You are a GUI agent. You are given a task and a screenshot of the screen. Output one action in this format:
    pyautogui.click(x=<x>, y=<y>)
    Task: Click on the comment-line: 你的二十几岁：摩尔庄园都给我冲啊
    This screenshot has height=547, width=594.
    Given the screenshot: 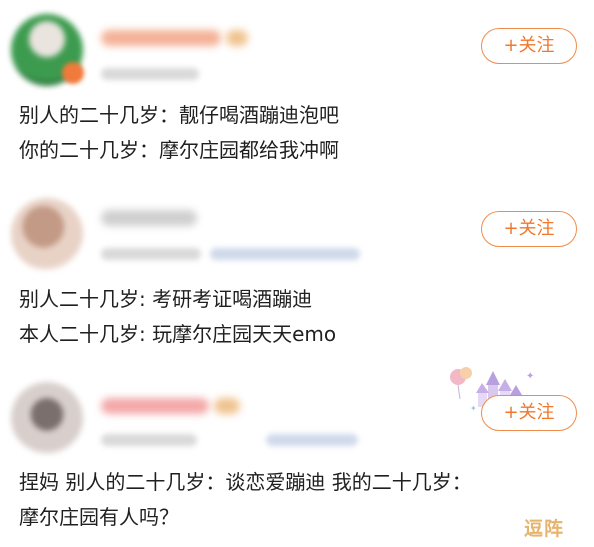 What is the action you would take?
    pyautogui.click(x=179, y=150)
    